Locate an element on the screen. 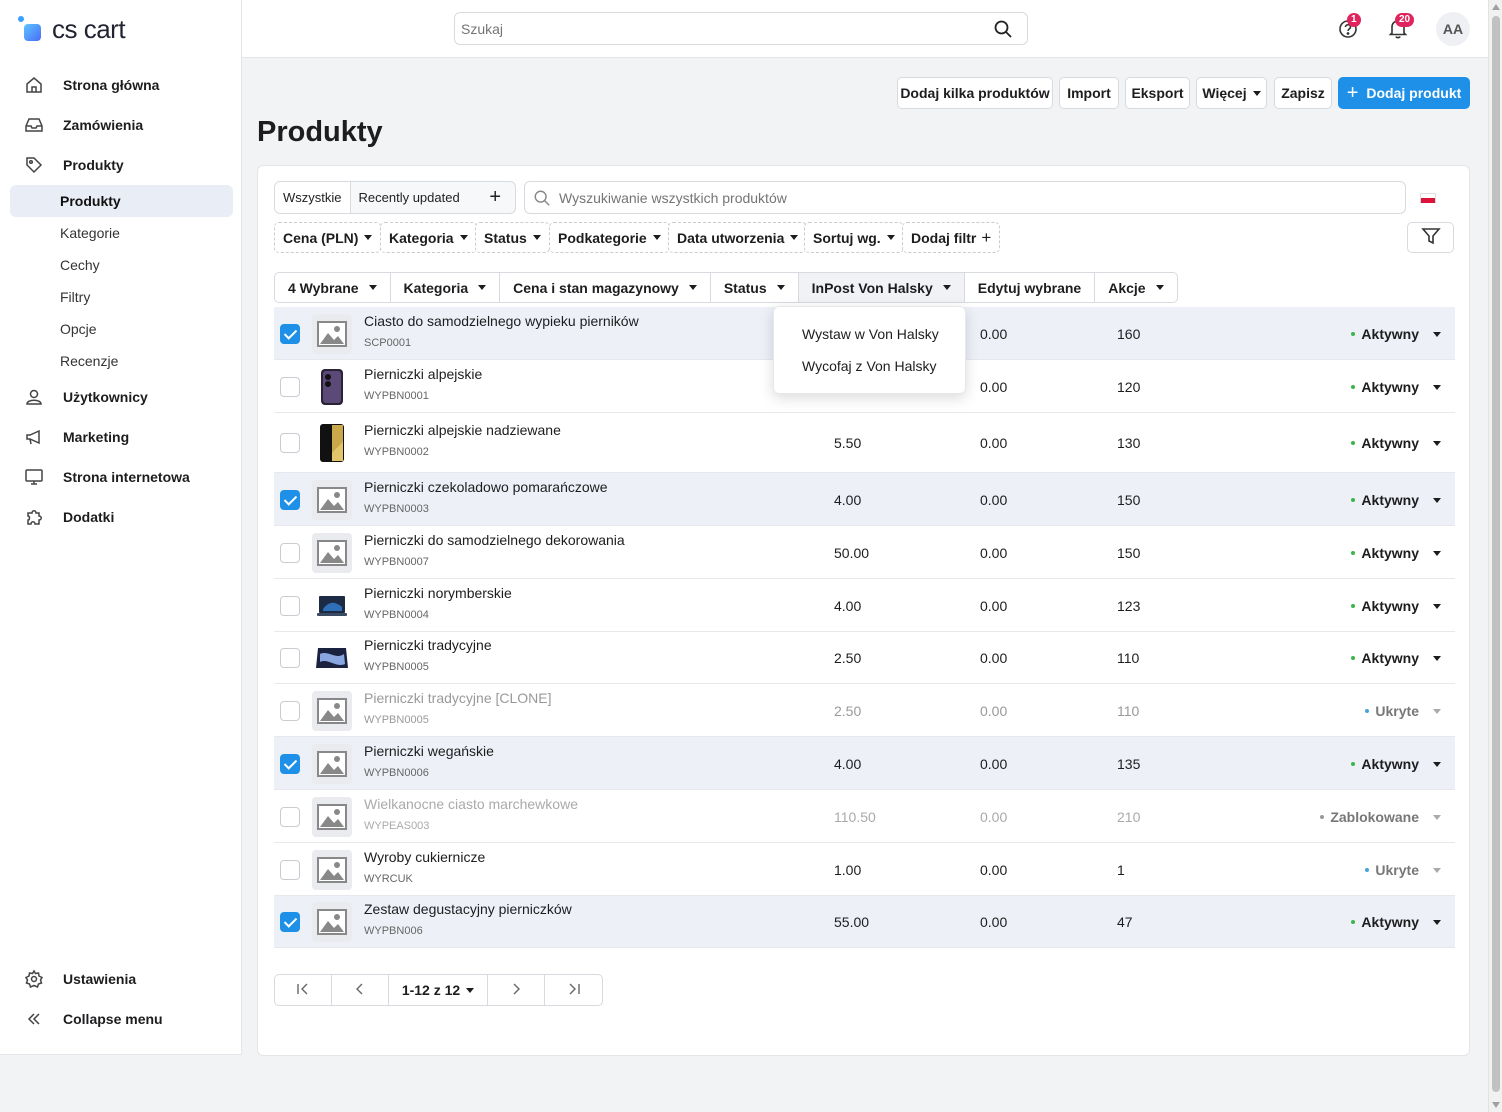  bulk-price-stock-dropdown: Cena i stan magazynowy is located at coordinates (605, 287).